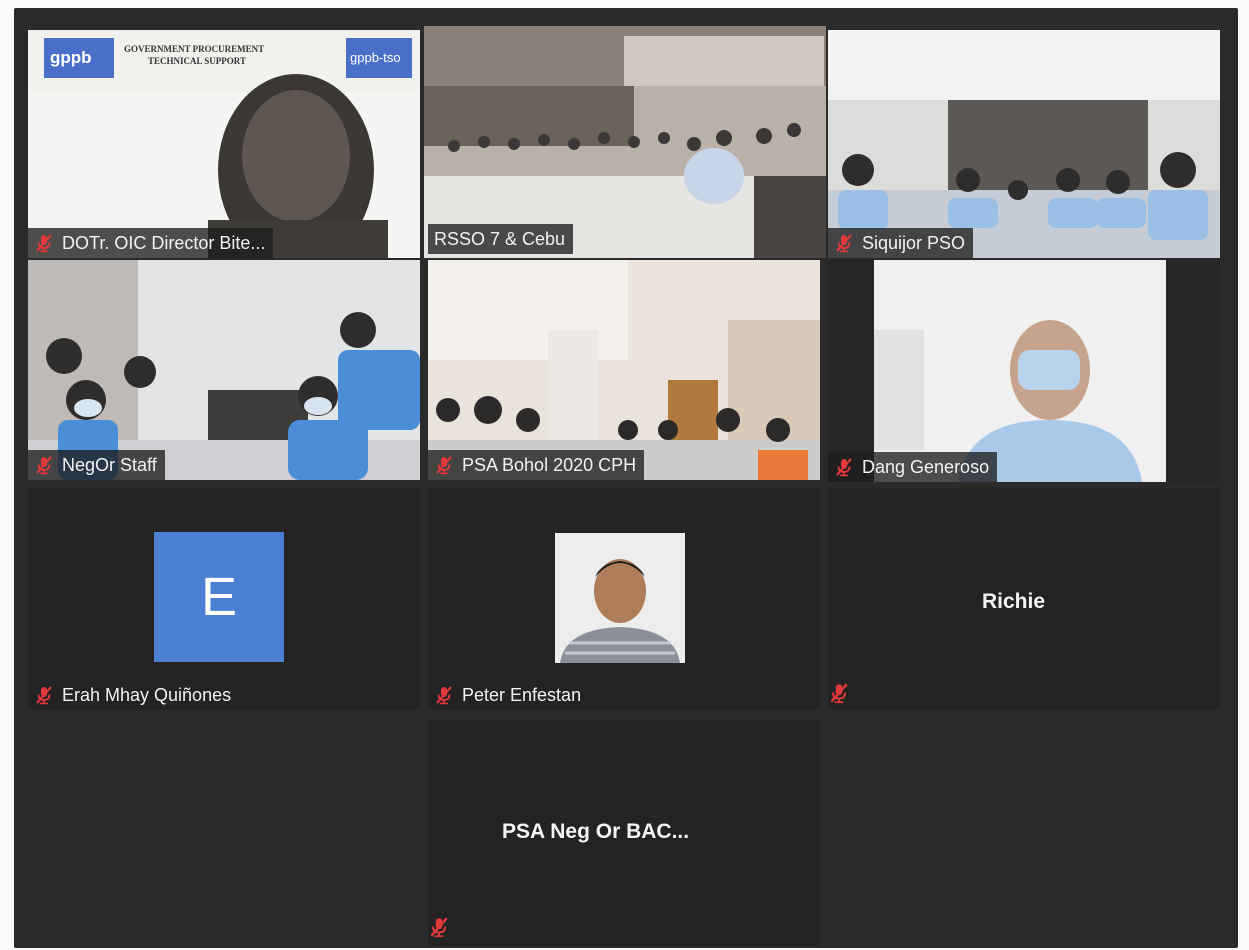 The height and width of the screenshot is (950, 1249). Describe the element at coordinates (625, 142) in the screenshot. I see `video-tile-rsso: RSSO 7 & Cebu` at that location.